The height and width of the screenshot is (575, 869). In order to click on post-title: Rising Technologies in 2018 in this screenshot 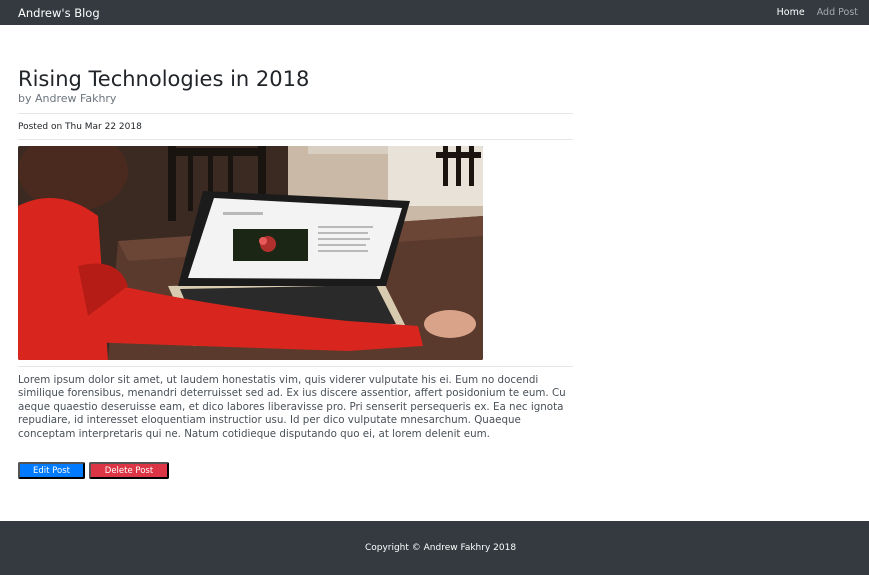, I will do `click(164, 79)`.